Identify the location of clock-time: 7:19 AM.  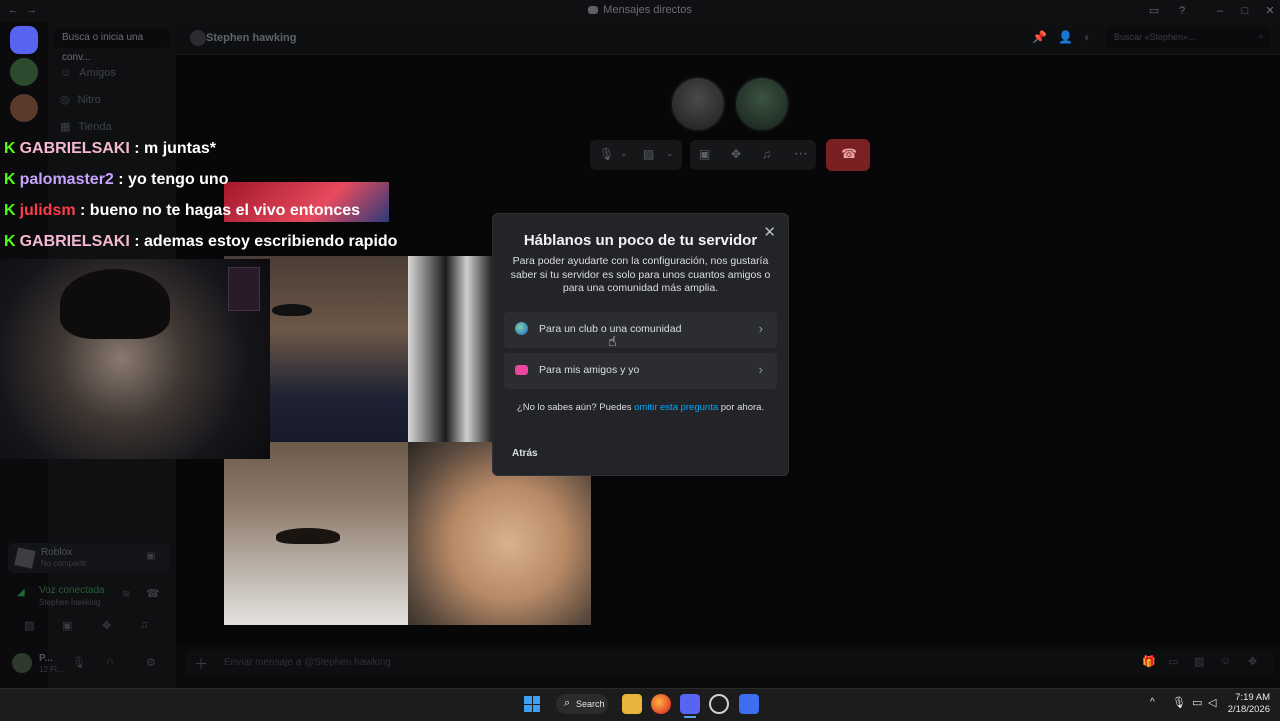
(1252, 697).